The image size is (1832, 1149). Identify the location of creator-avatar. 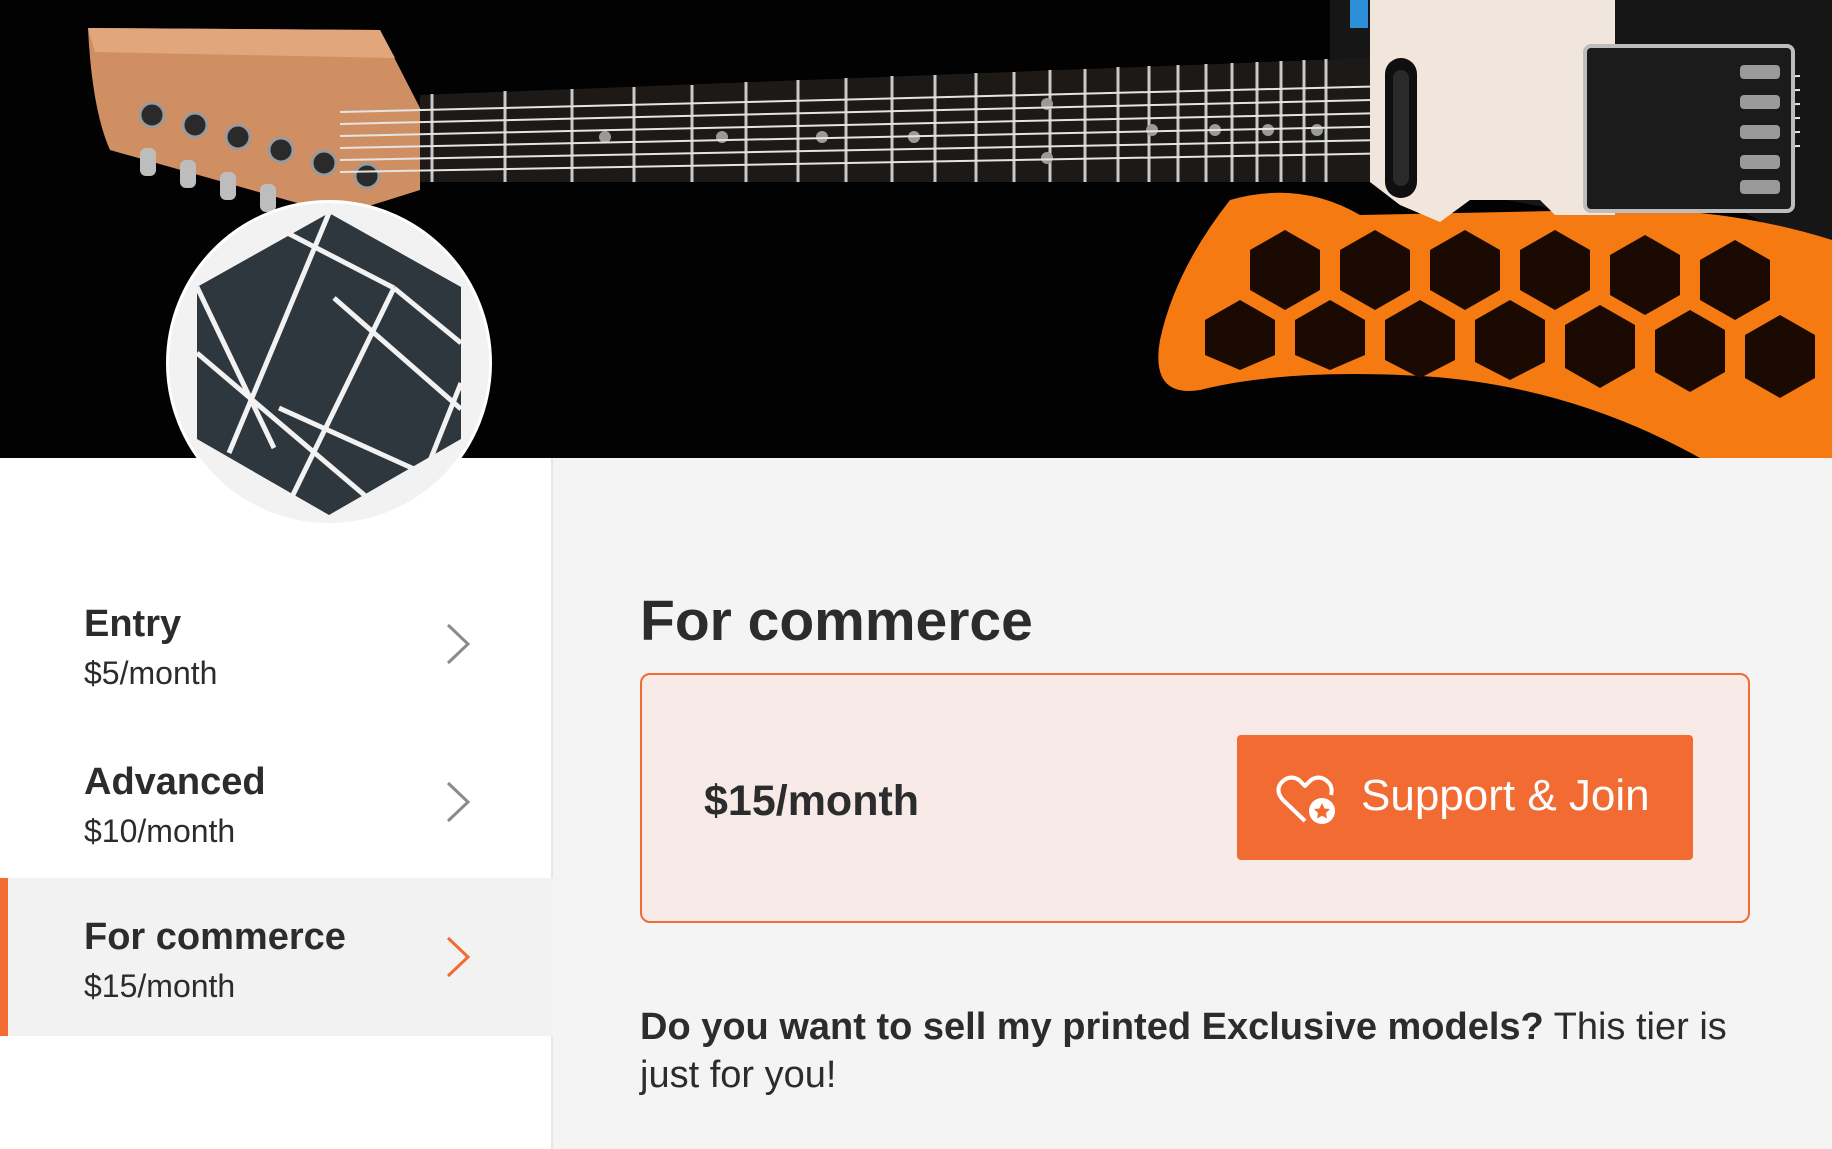
(329, 363).